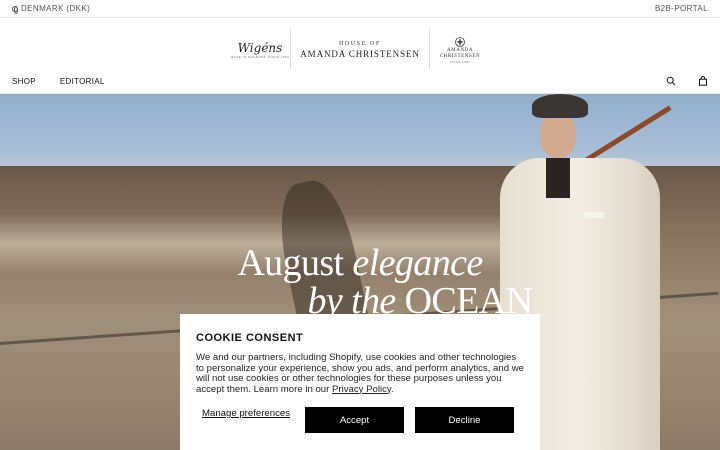 Image resolution: width=720 pixels, height=450 pixels. I want to click on model-scarf, so click(558, 178).